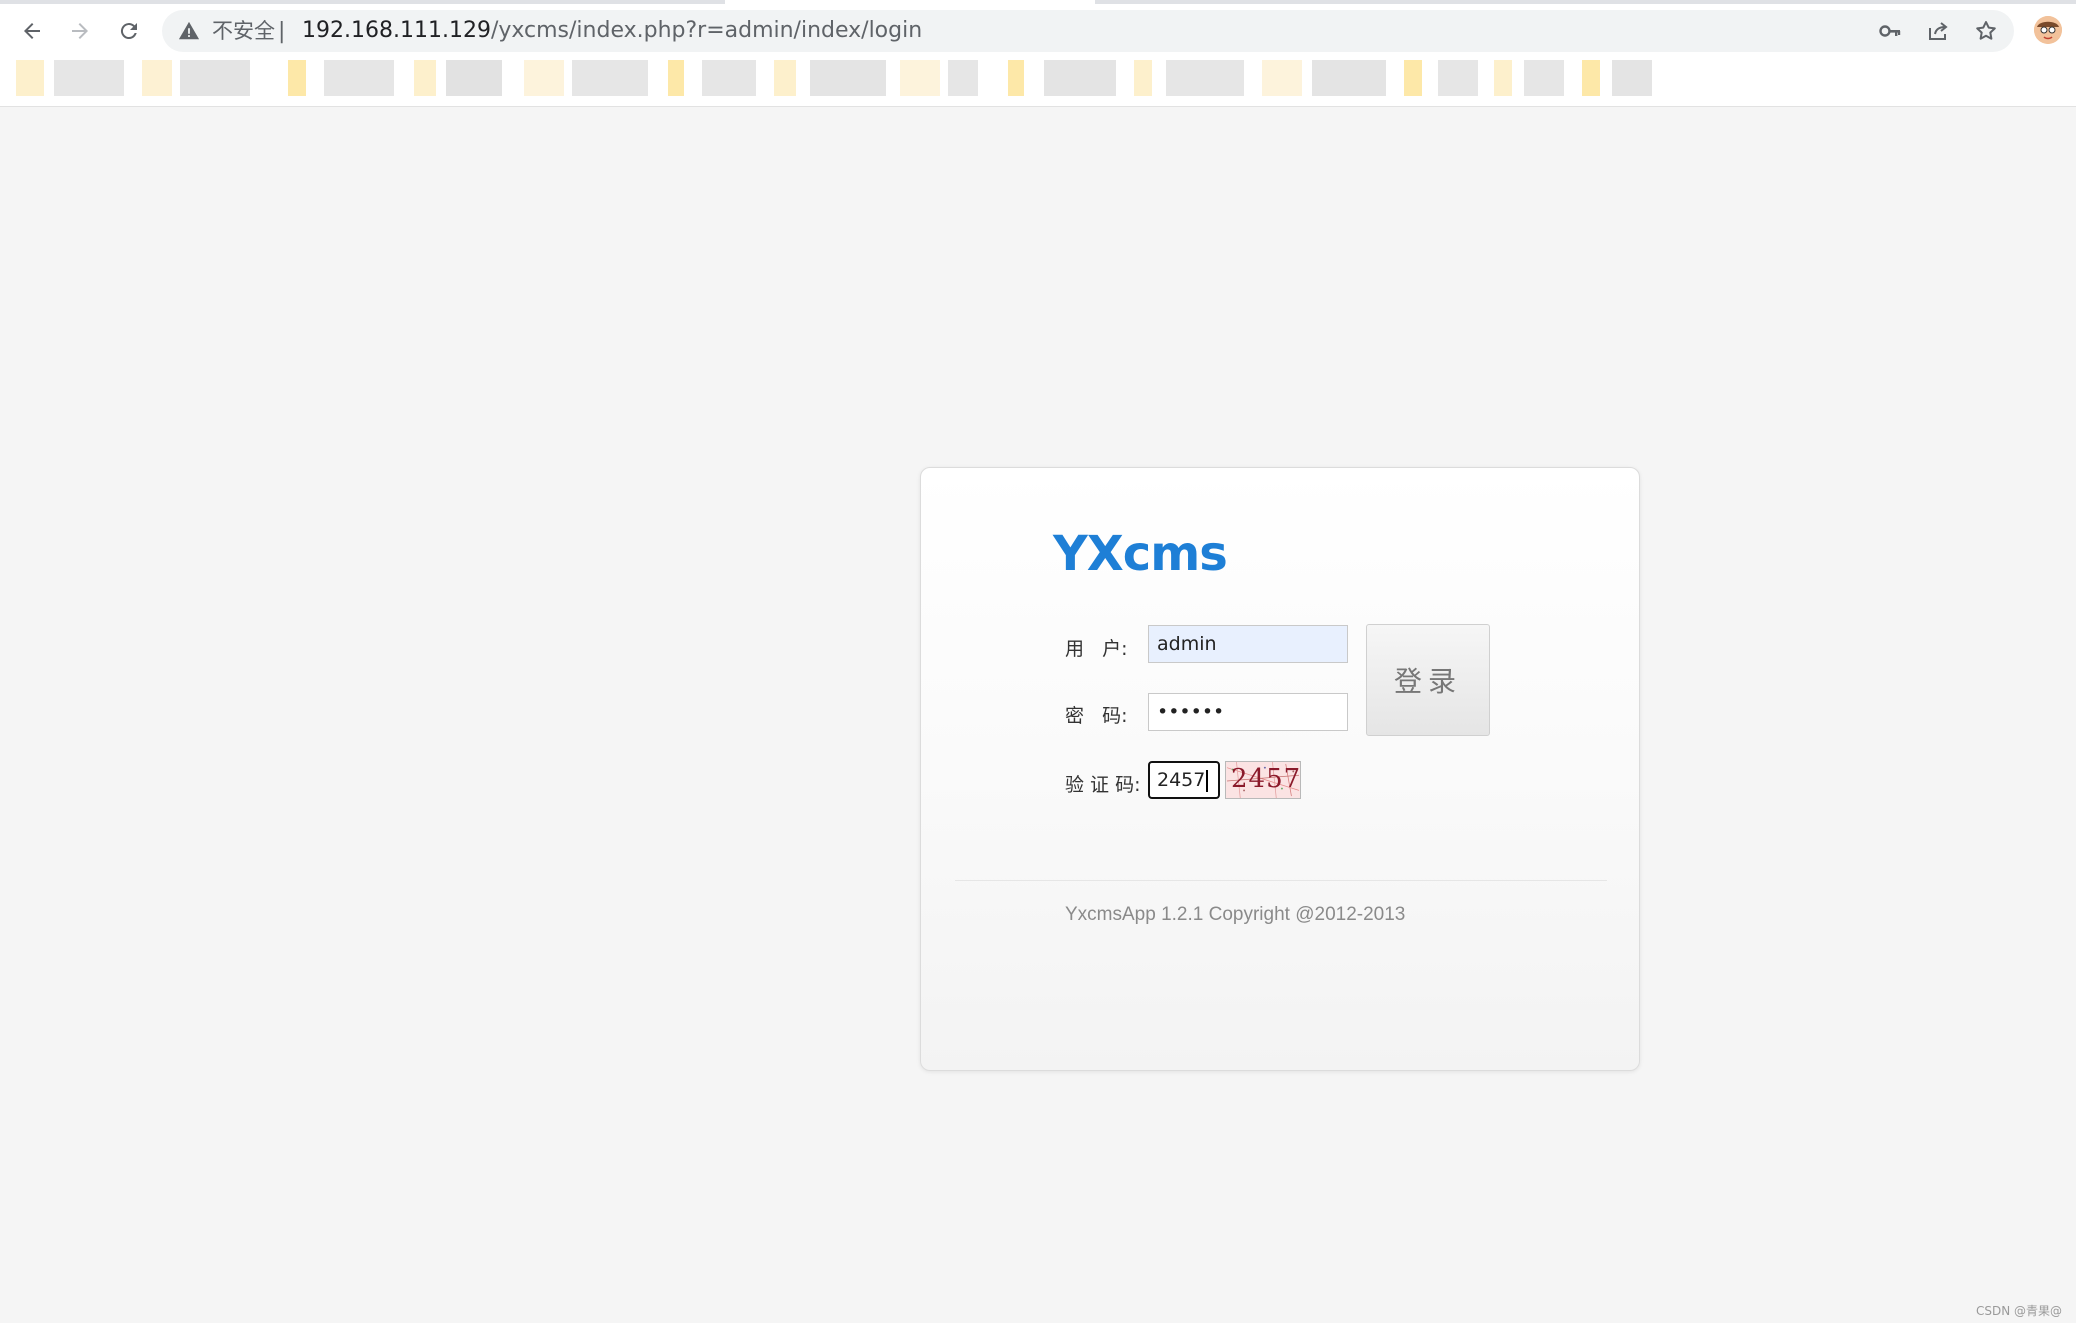 This screenshot has width=2076, height=1323. What do you see at coordinates (1266, 779) in the screenshot?
I see `captcha-image-text: 2457` at bounding box center [1266, 779].